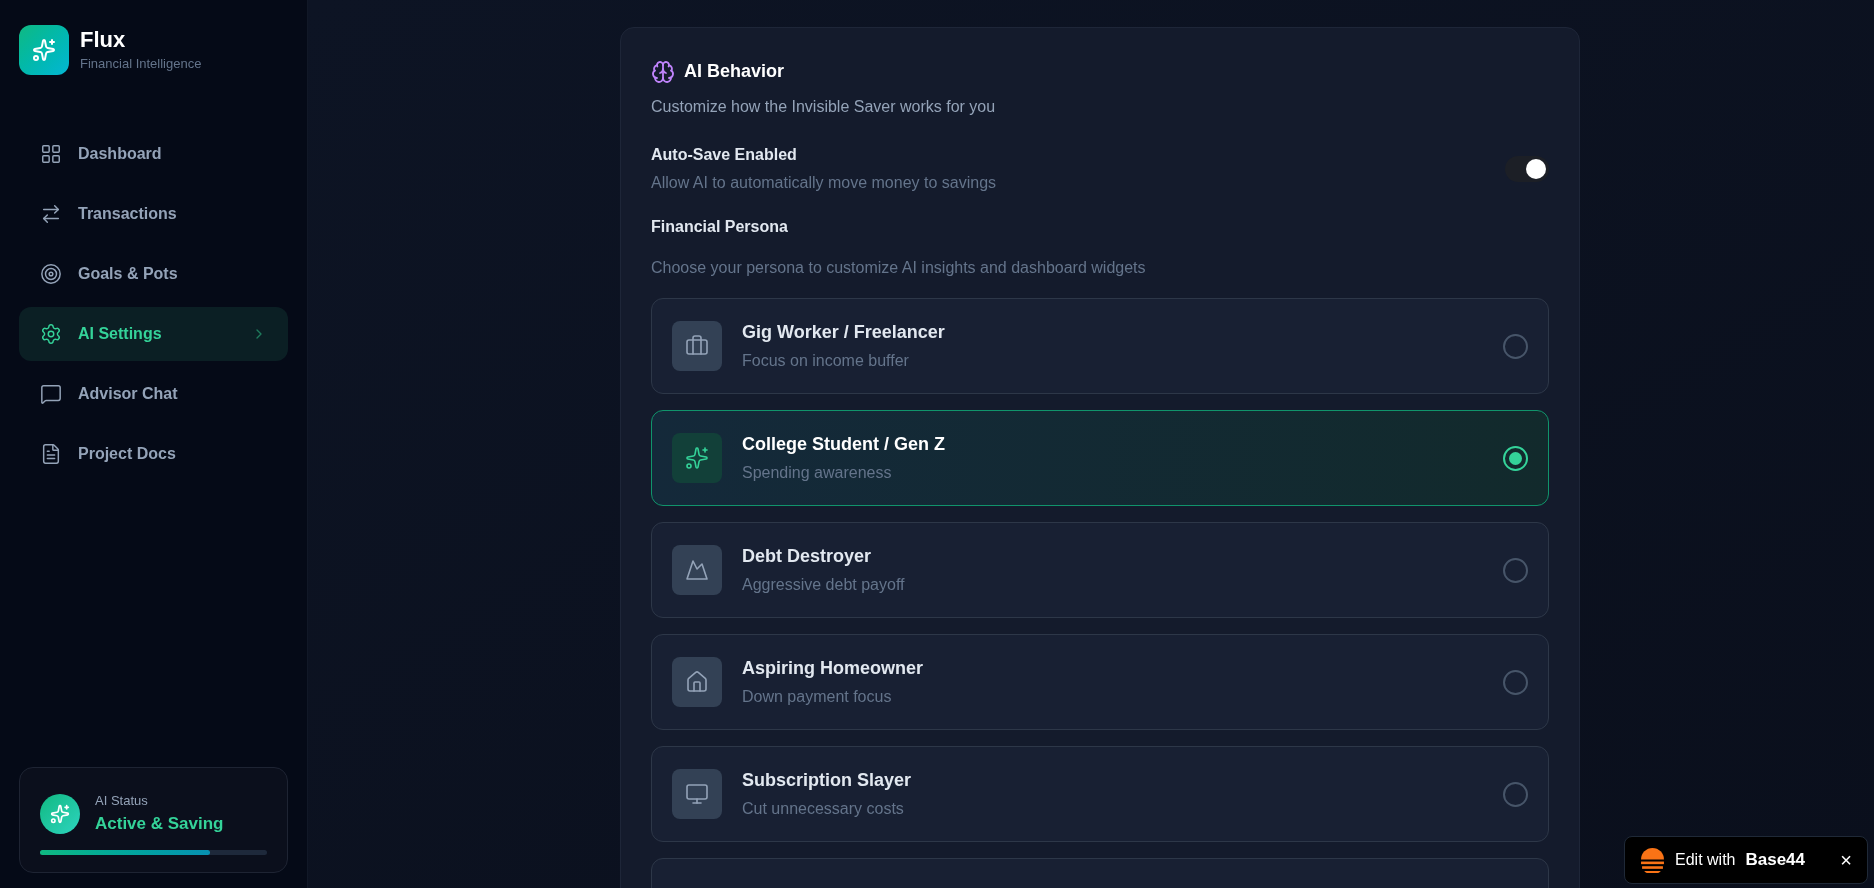 Image resolution: width=1874 pixels, height=888 pixels. I want to click on nav-item: Dashboard, so click(153, 154).